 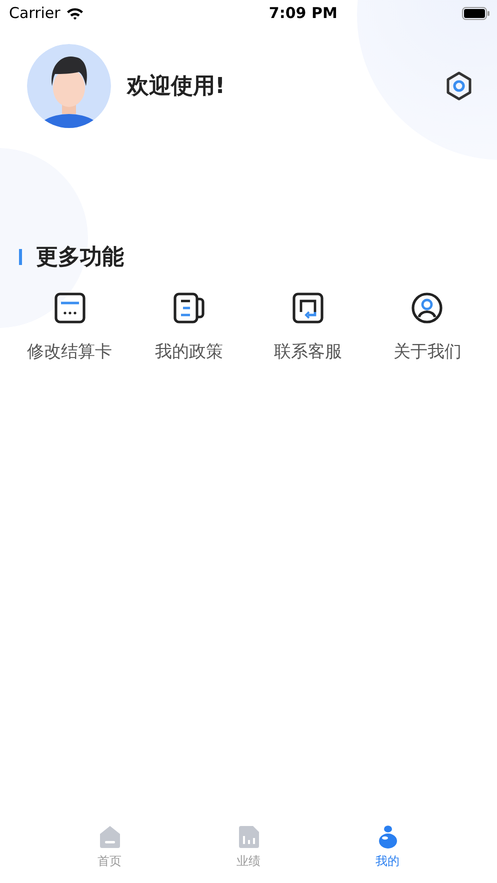 I want to click on home-icon, so click(x=110, y=837).